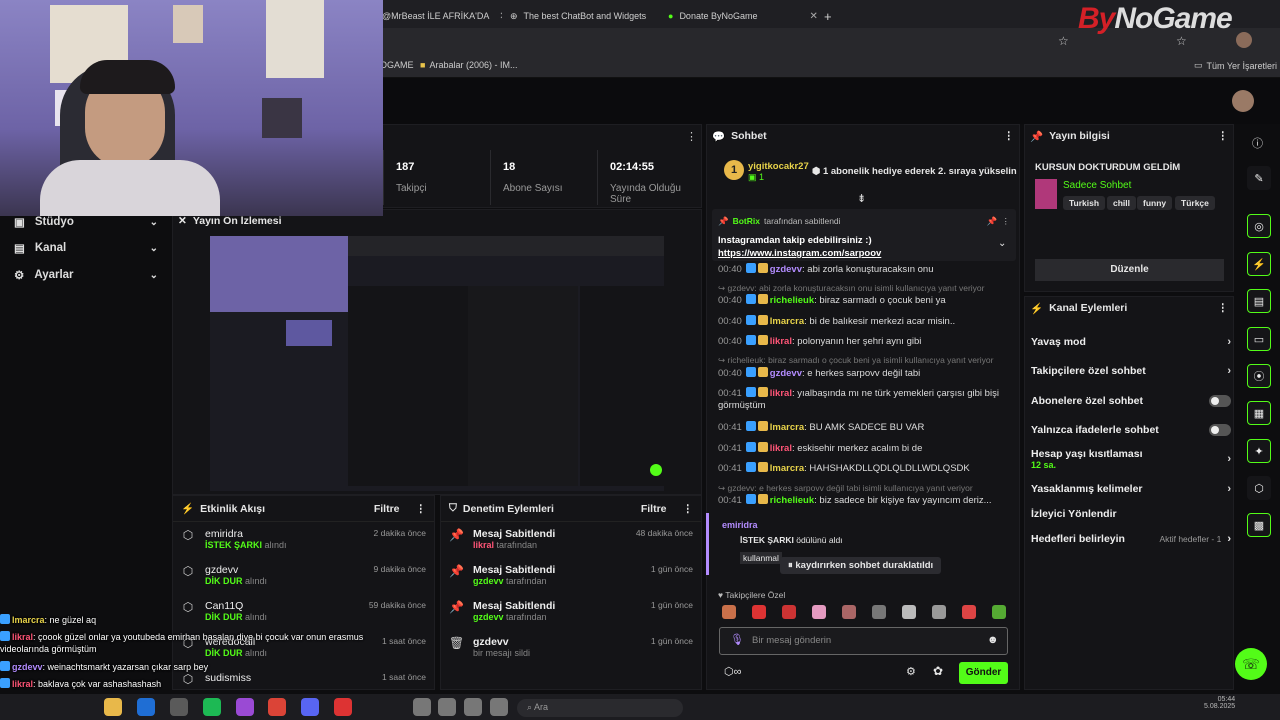  I want to click on channel-action: Yasaklanmış kelimeler ›, so click(1131, 489).